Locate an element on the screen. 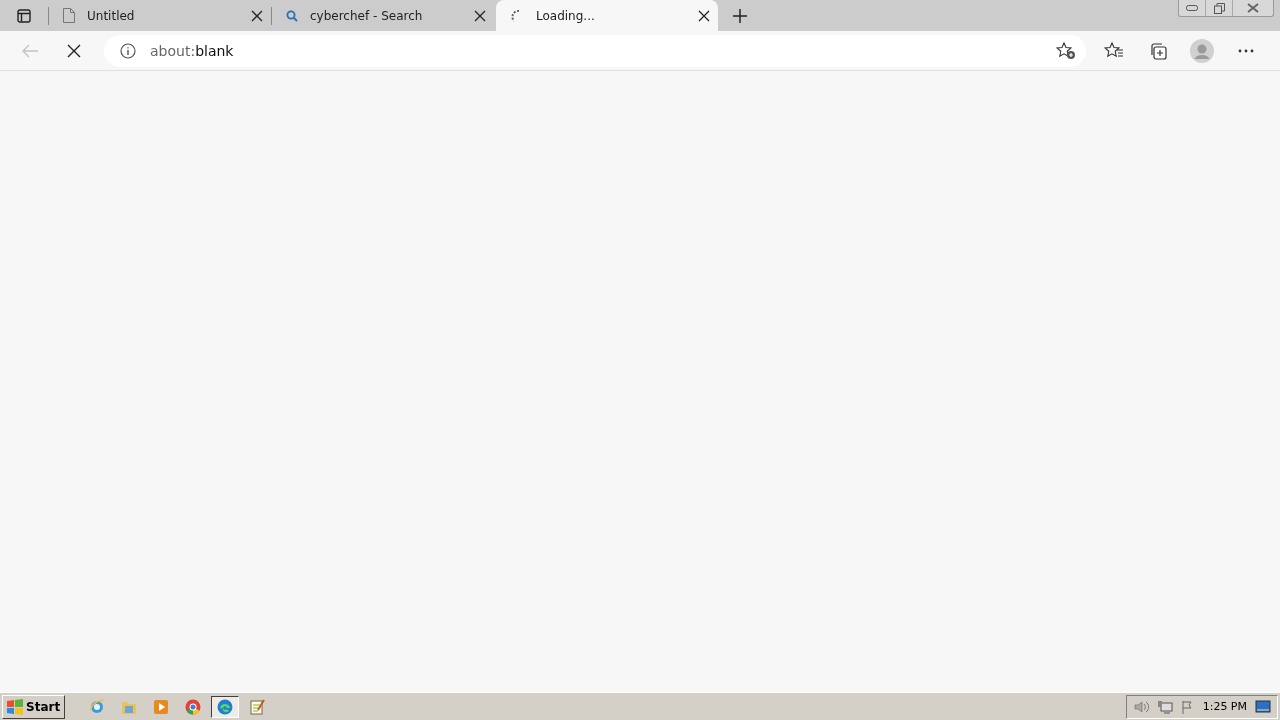  add-favorite-icon is located at coordinates (1066, 50).